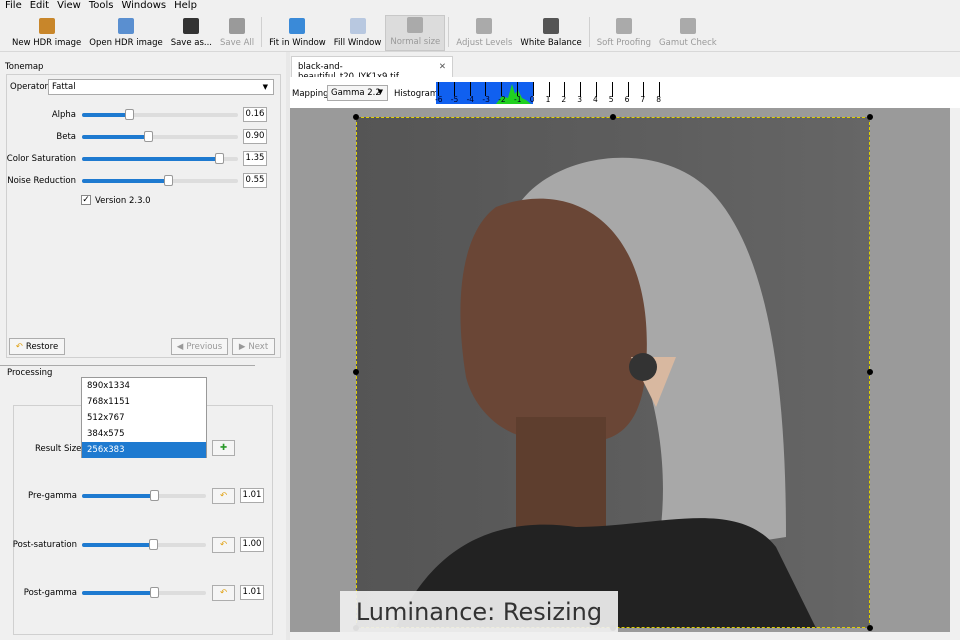  I want to click on previous-label: Previous, so click(204, 346).